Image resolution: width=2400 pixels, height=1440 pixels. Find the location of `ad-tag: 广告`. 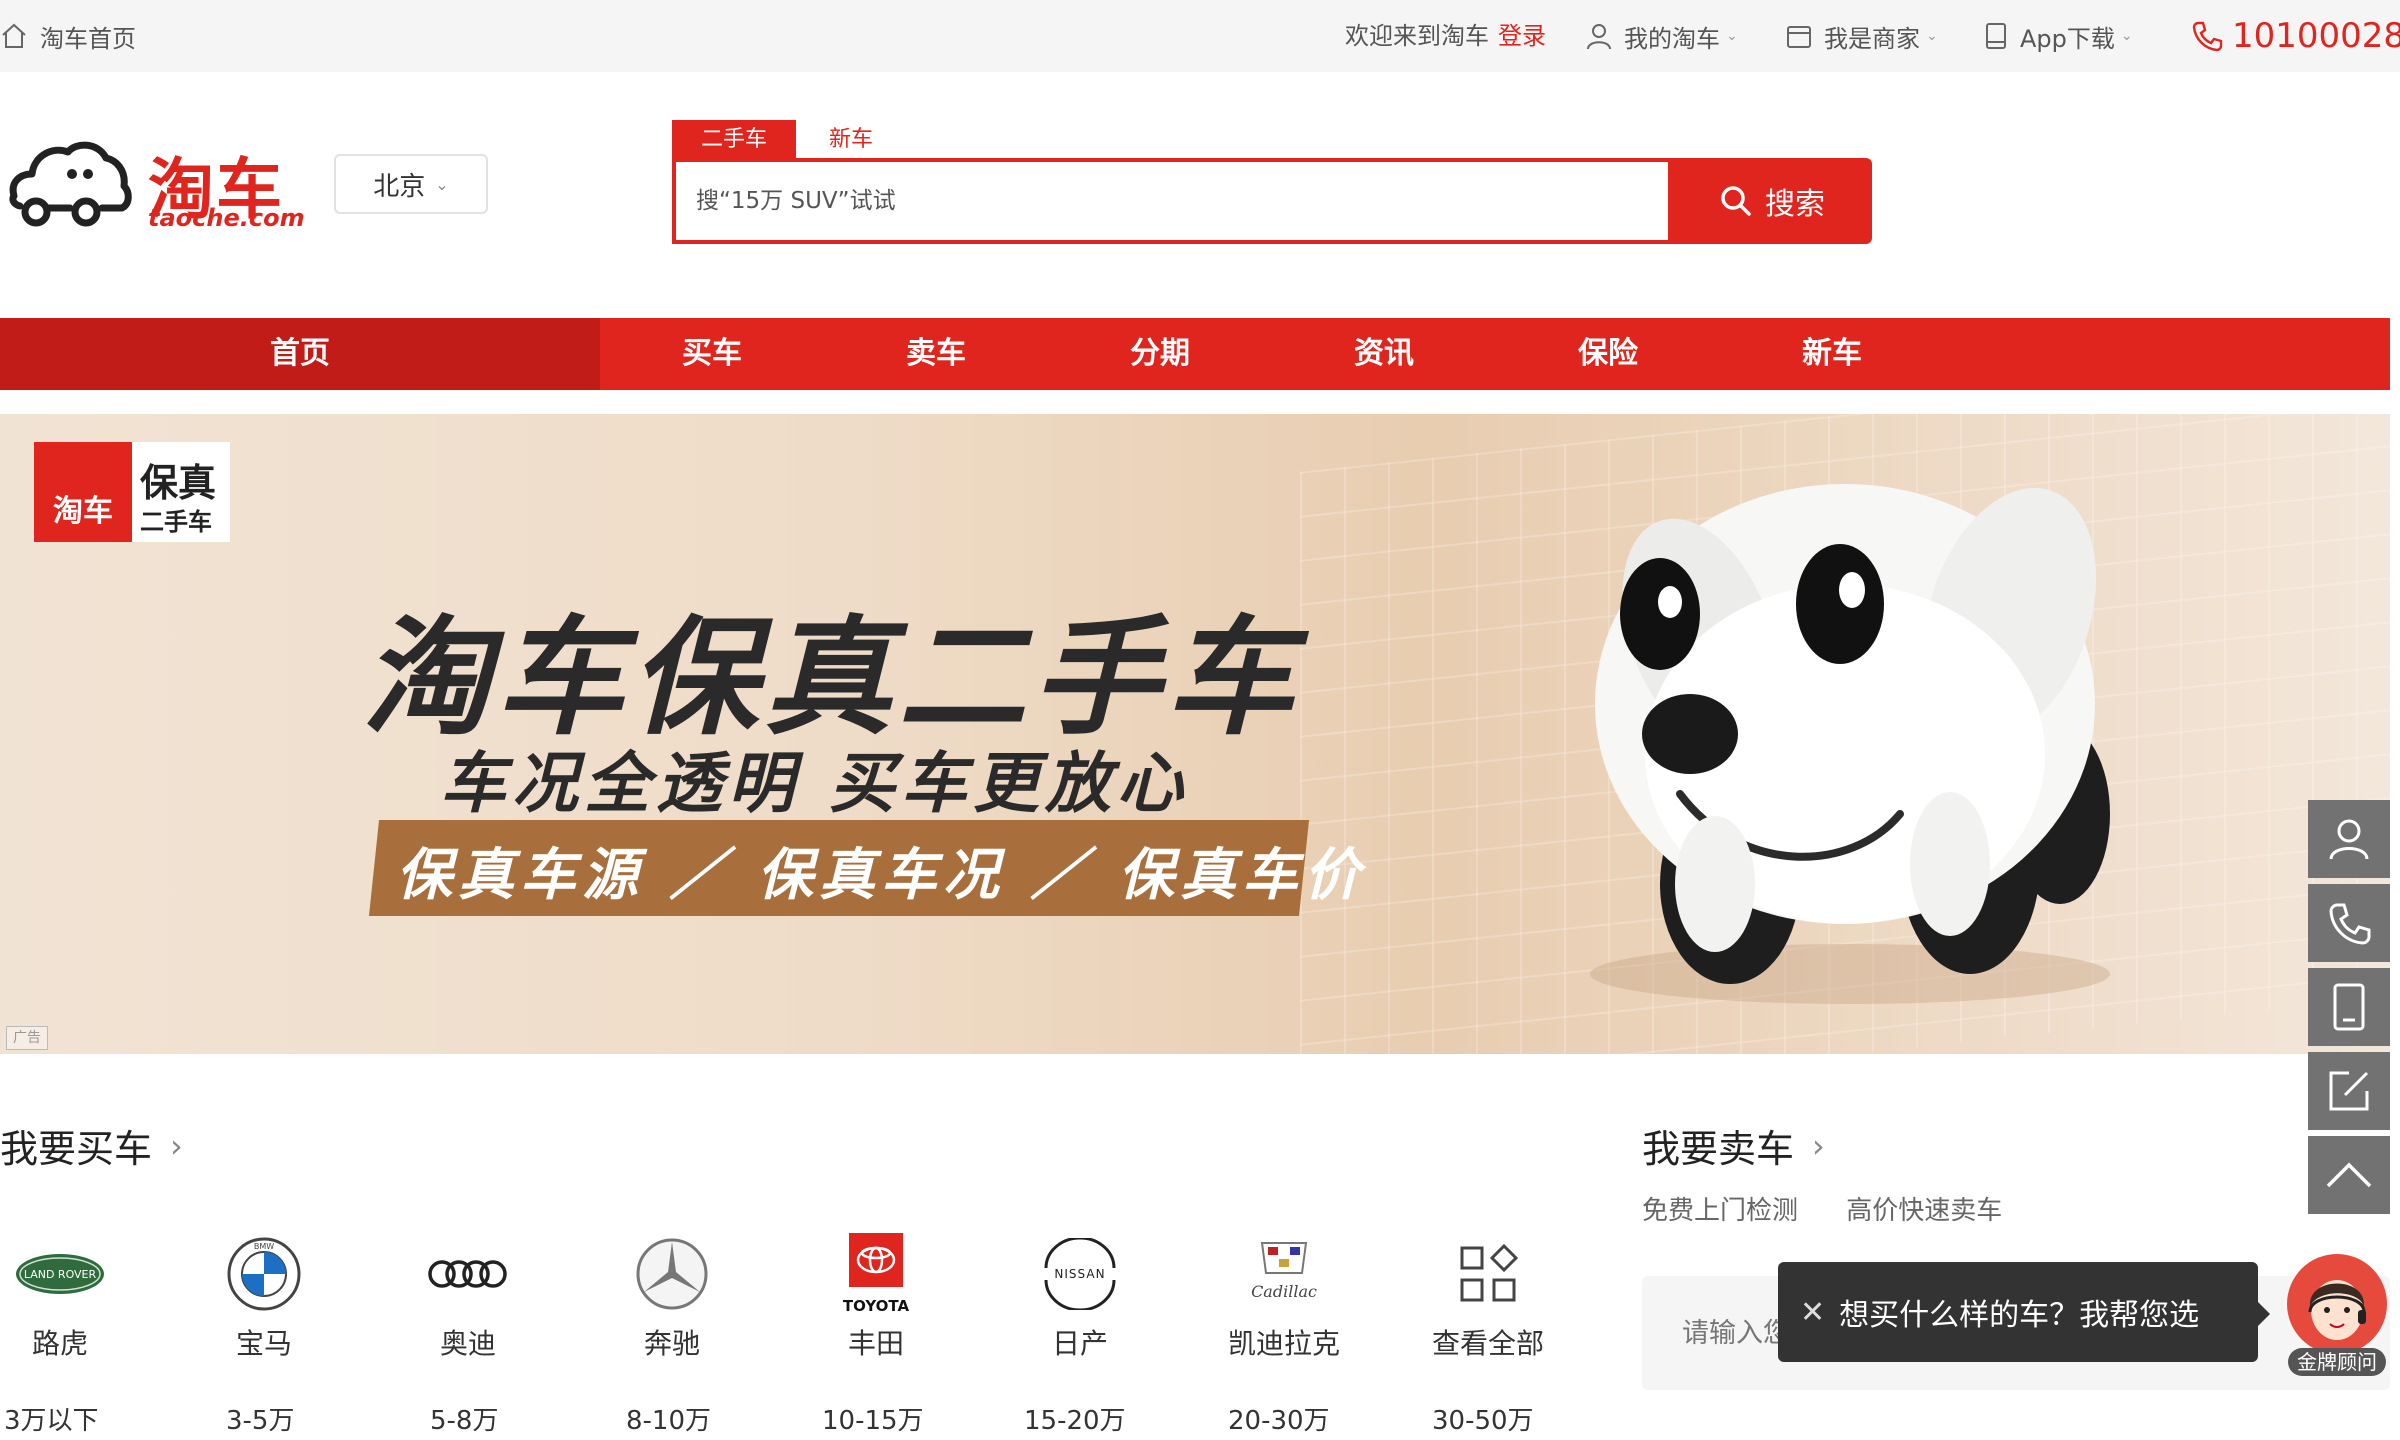

ad-tag: 广告 is located at coordinates (27, 1038).